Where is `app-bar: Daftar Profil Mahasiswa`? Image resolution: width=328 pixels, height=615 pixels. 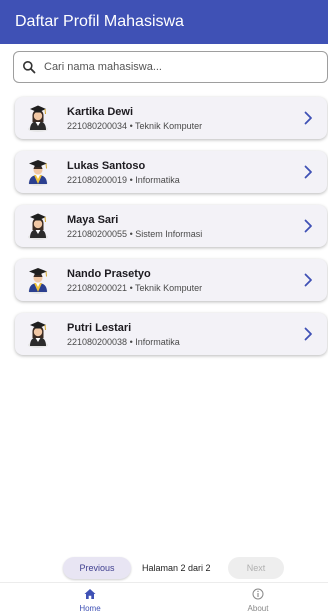
app-bar: Daftar Profil Mahasiswa is located at coordinates (164, 22).